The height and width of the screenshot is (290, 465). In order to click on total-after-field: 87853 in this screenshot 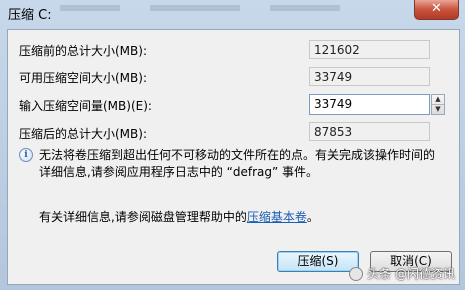, I will do `click(369, 131)`.